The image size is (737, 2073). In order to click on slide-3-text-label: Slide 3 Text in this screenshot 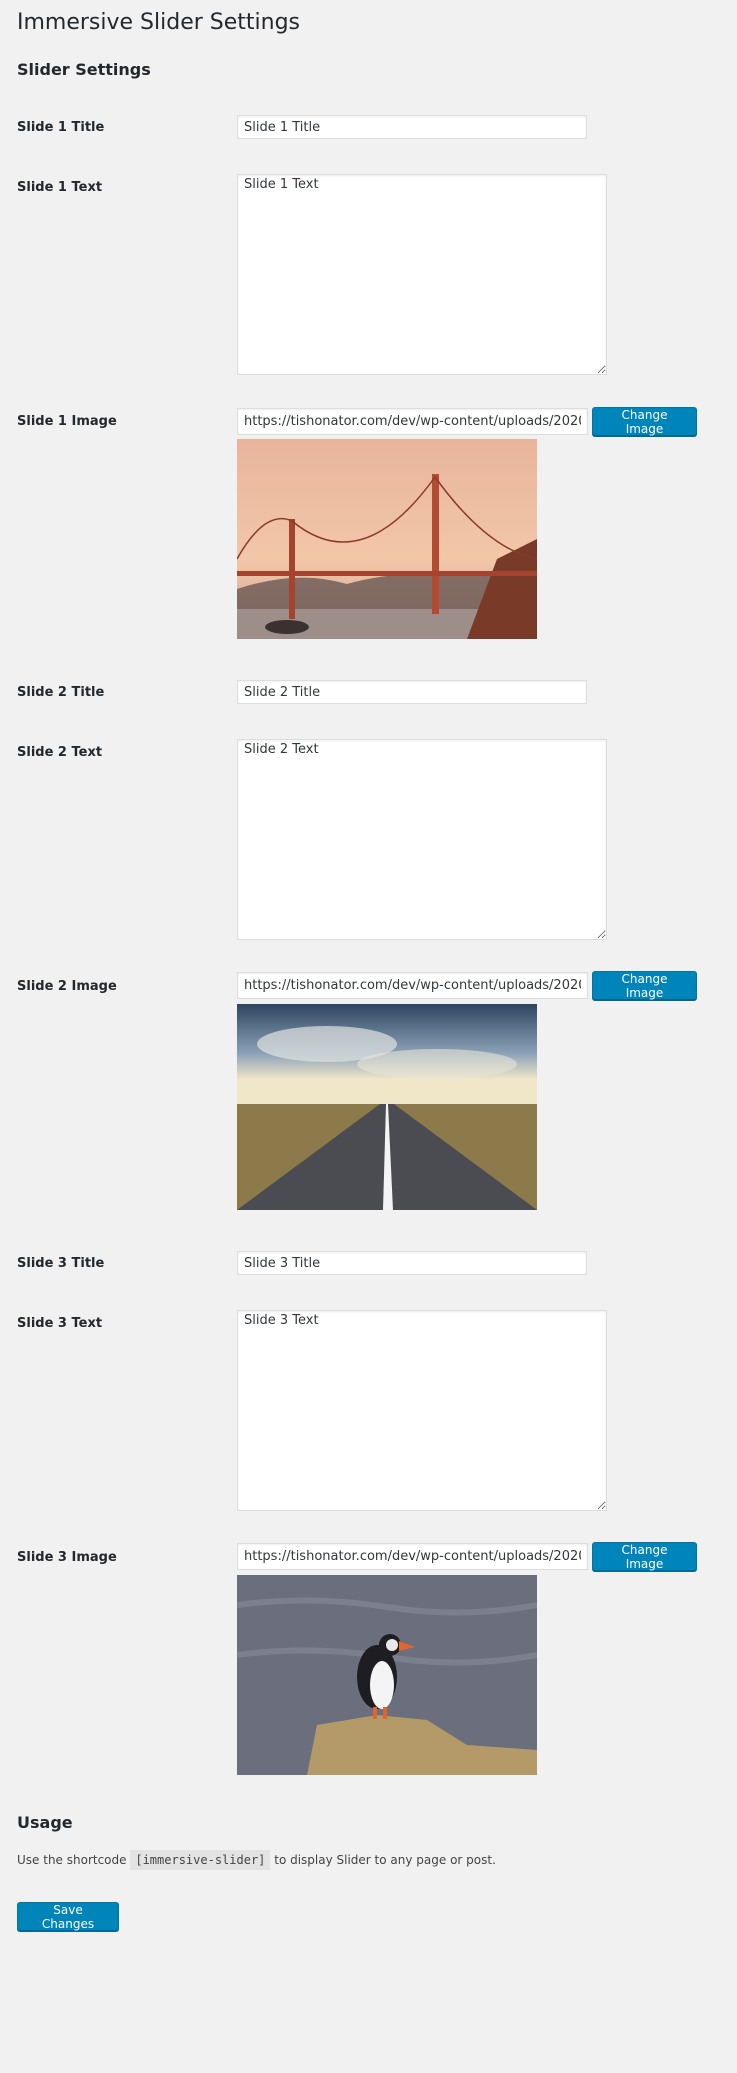, I will do `click(60, 1323)`.